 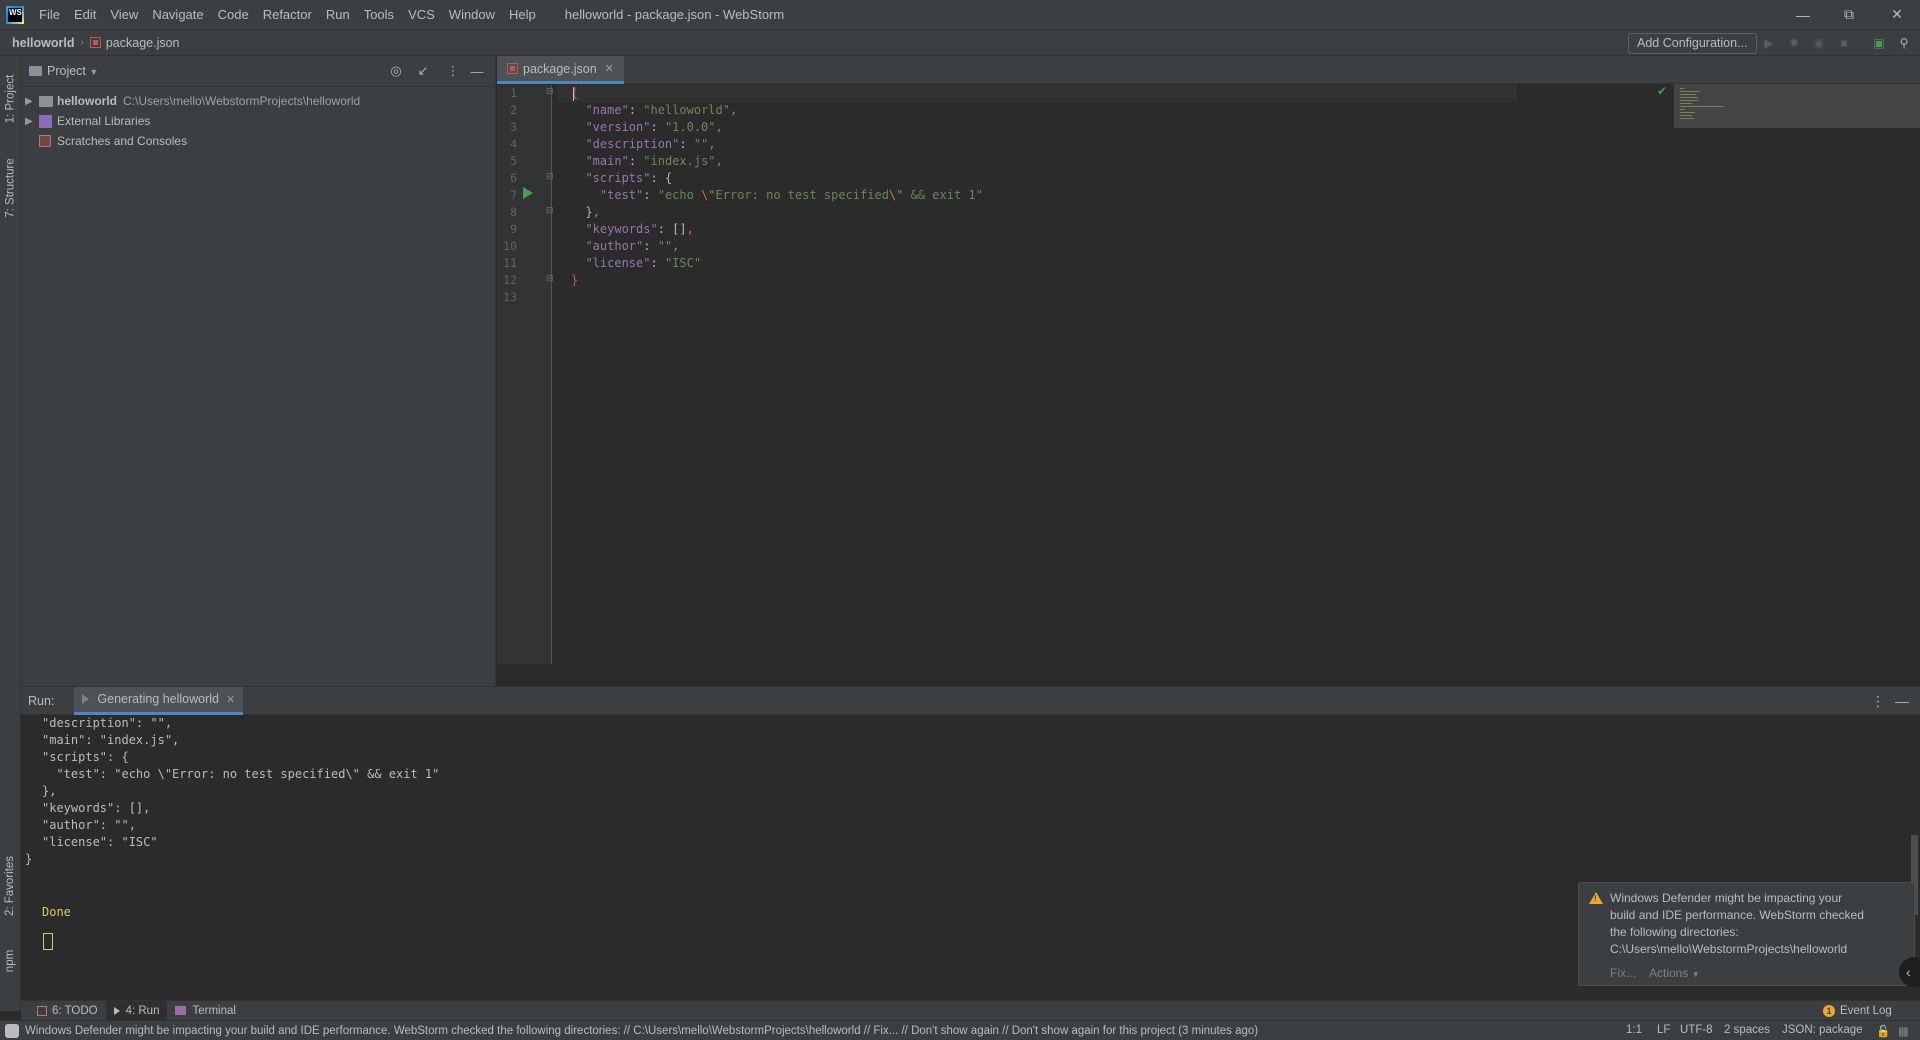 I want to click on code-line: "scripts": {, so click(x=629, y=178).